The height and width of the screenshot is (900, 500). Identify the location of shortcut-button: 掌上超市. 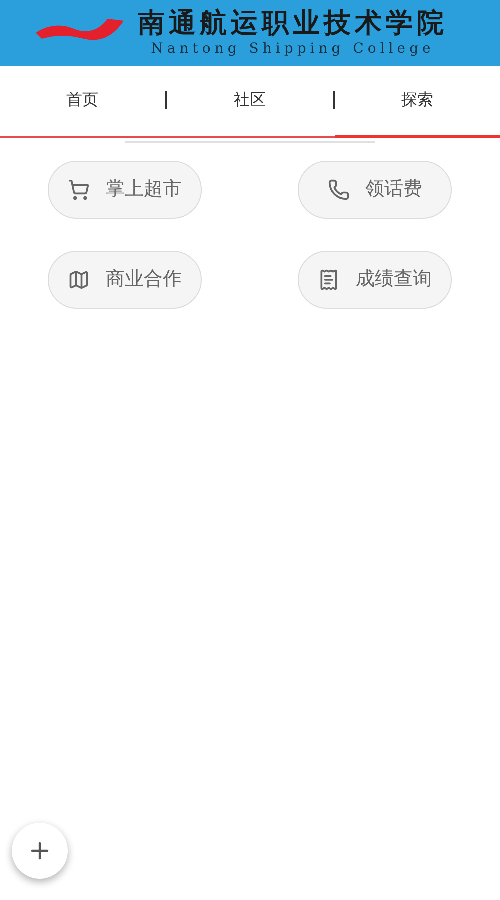
(125, 190).